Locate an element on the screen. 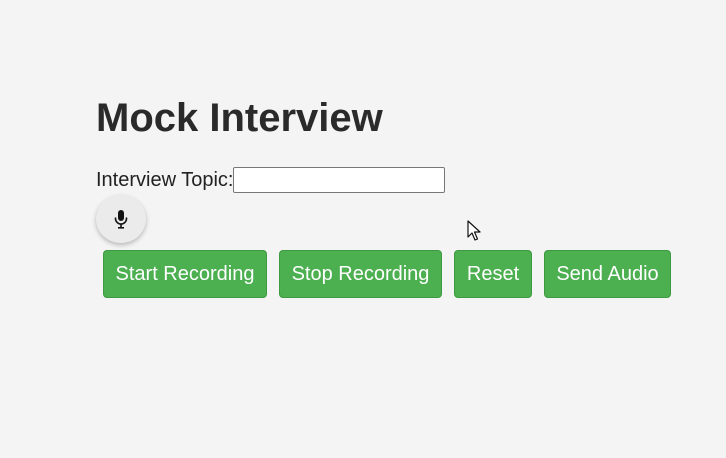 The height and width of the screenshot is (458, 726). mouse-cursor-icon is located at coordinates (474, 230).